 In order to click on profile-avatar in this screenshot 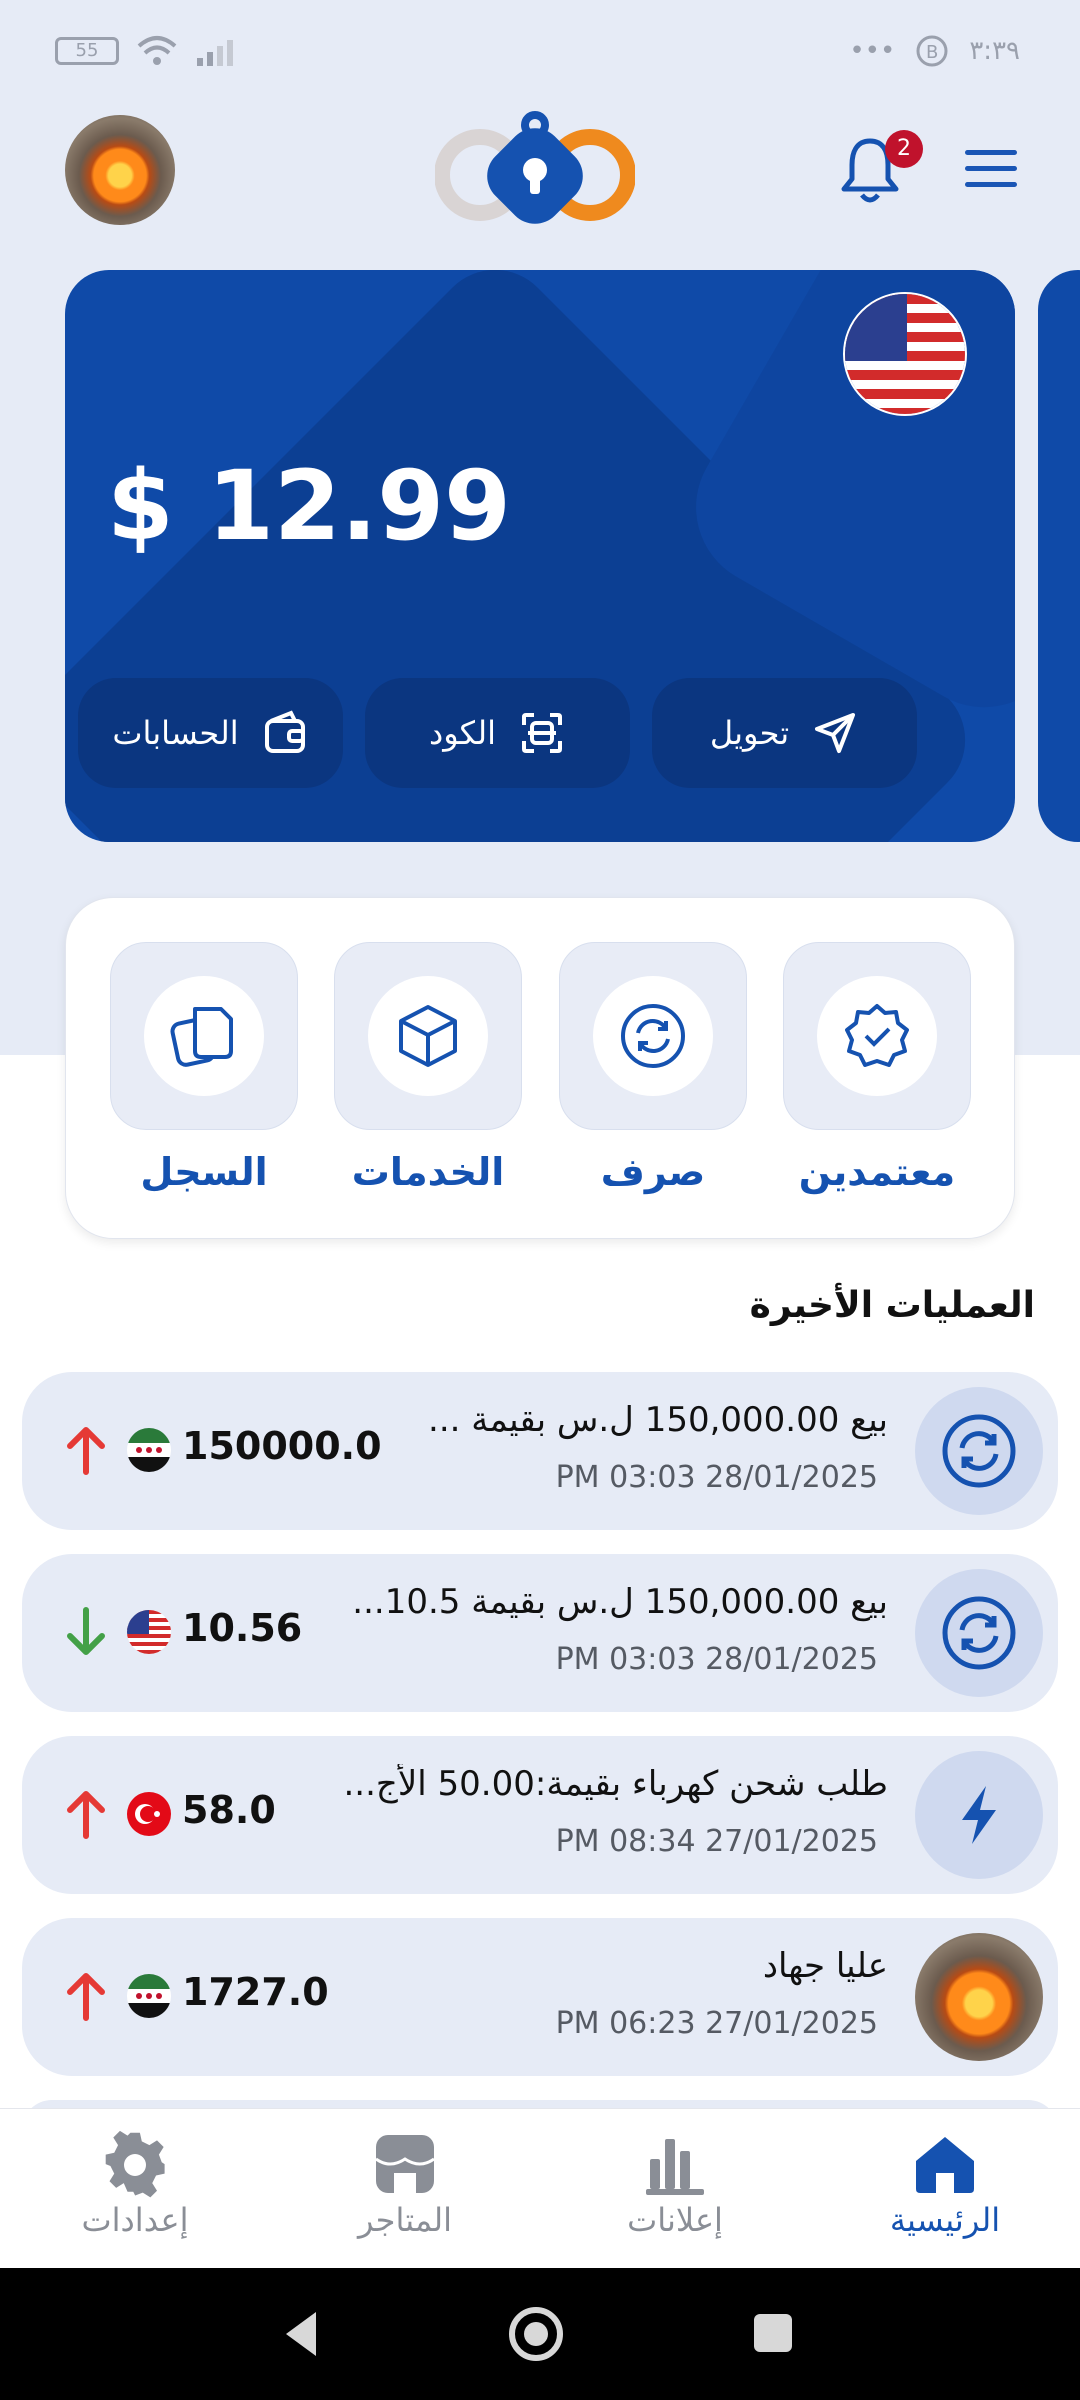, I will do `click(120, 170)`.